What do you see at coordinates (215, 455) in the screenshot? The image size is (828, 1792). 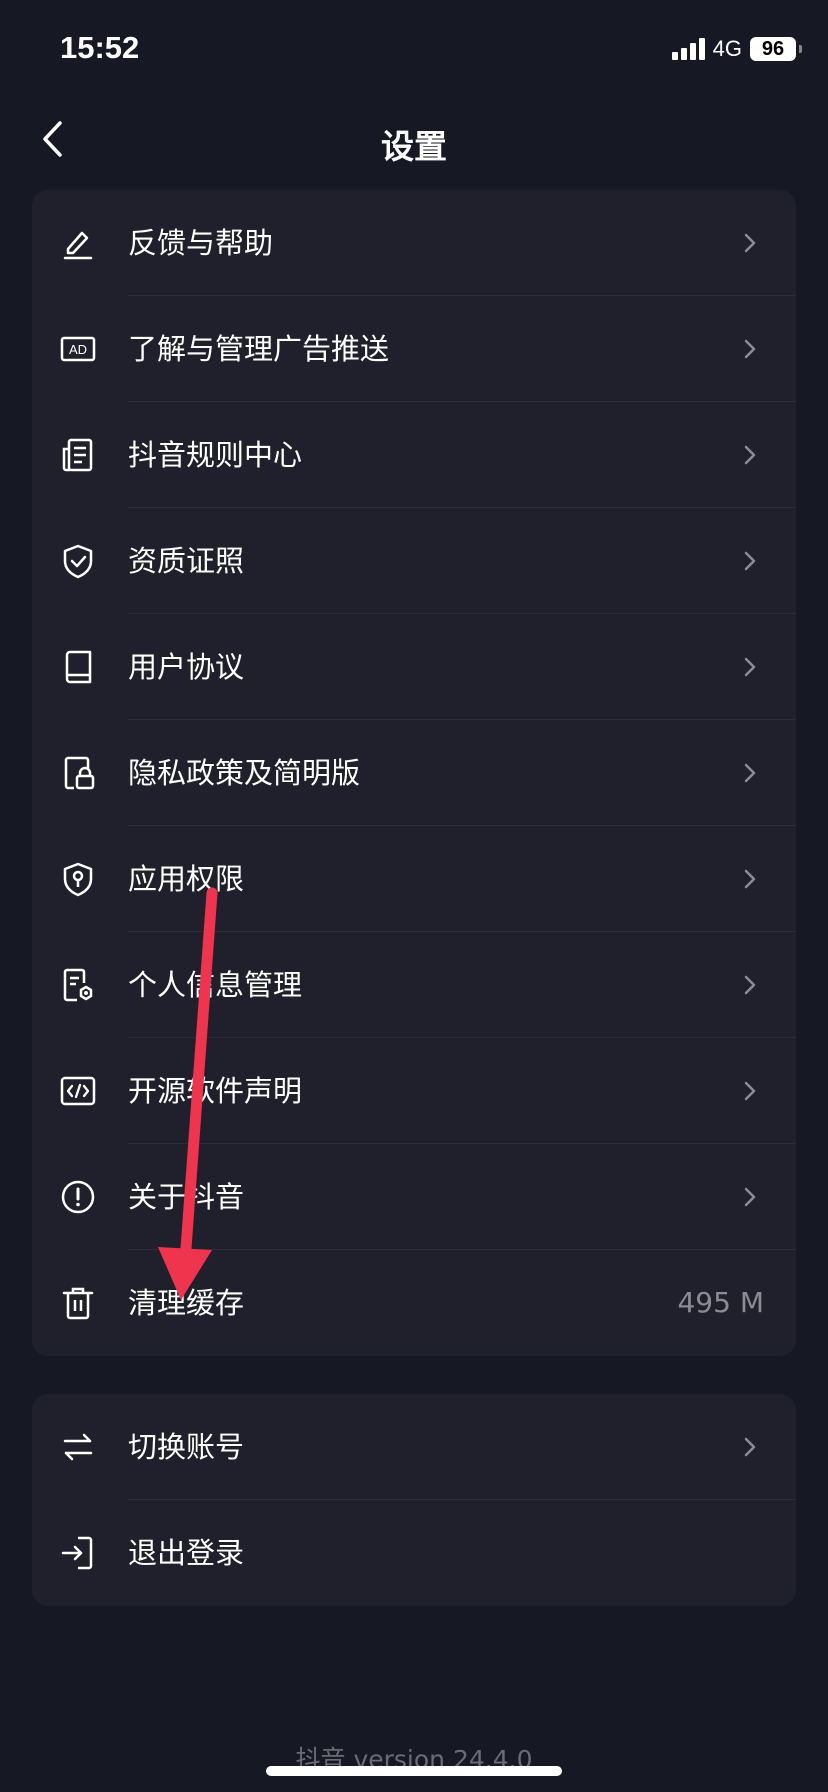 I see `menu-item-label: 抖音规则中心` at bounding box center [215, 455].